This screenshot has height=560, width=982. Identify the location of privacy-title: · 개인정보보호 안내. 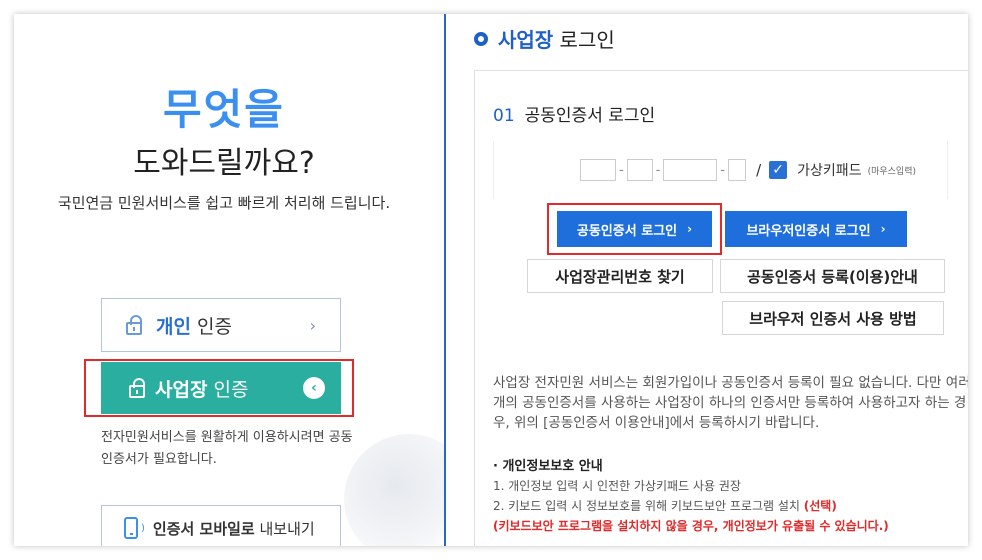
(548, 466).